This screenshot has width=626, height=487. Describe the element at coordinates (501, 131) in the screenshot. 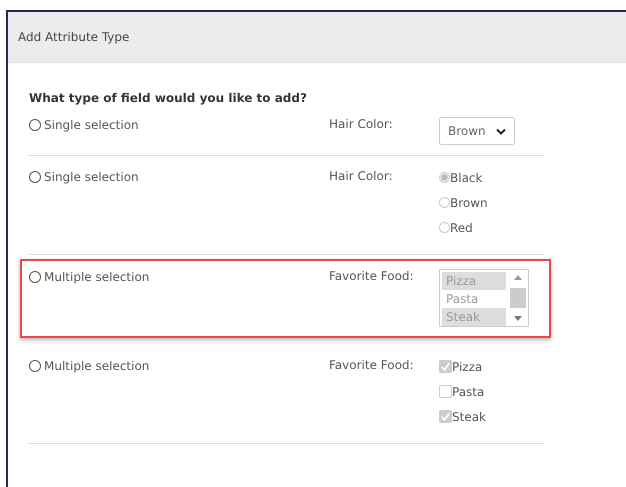

I see `chevron-icon` at that location.